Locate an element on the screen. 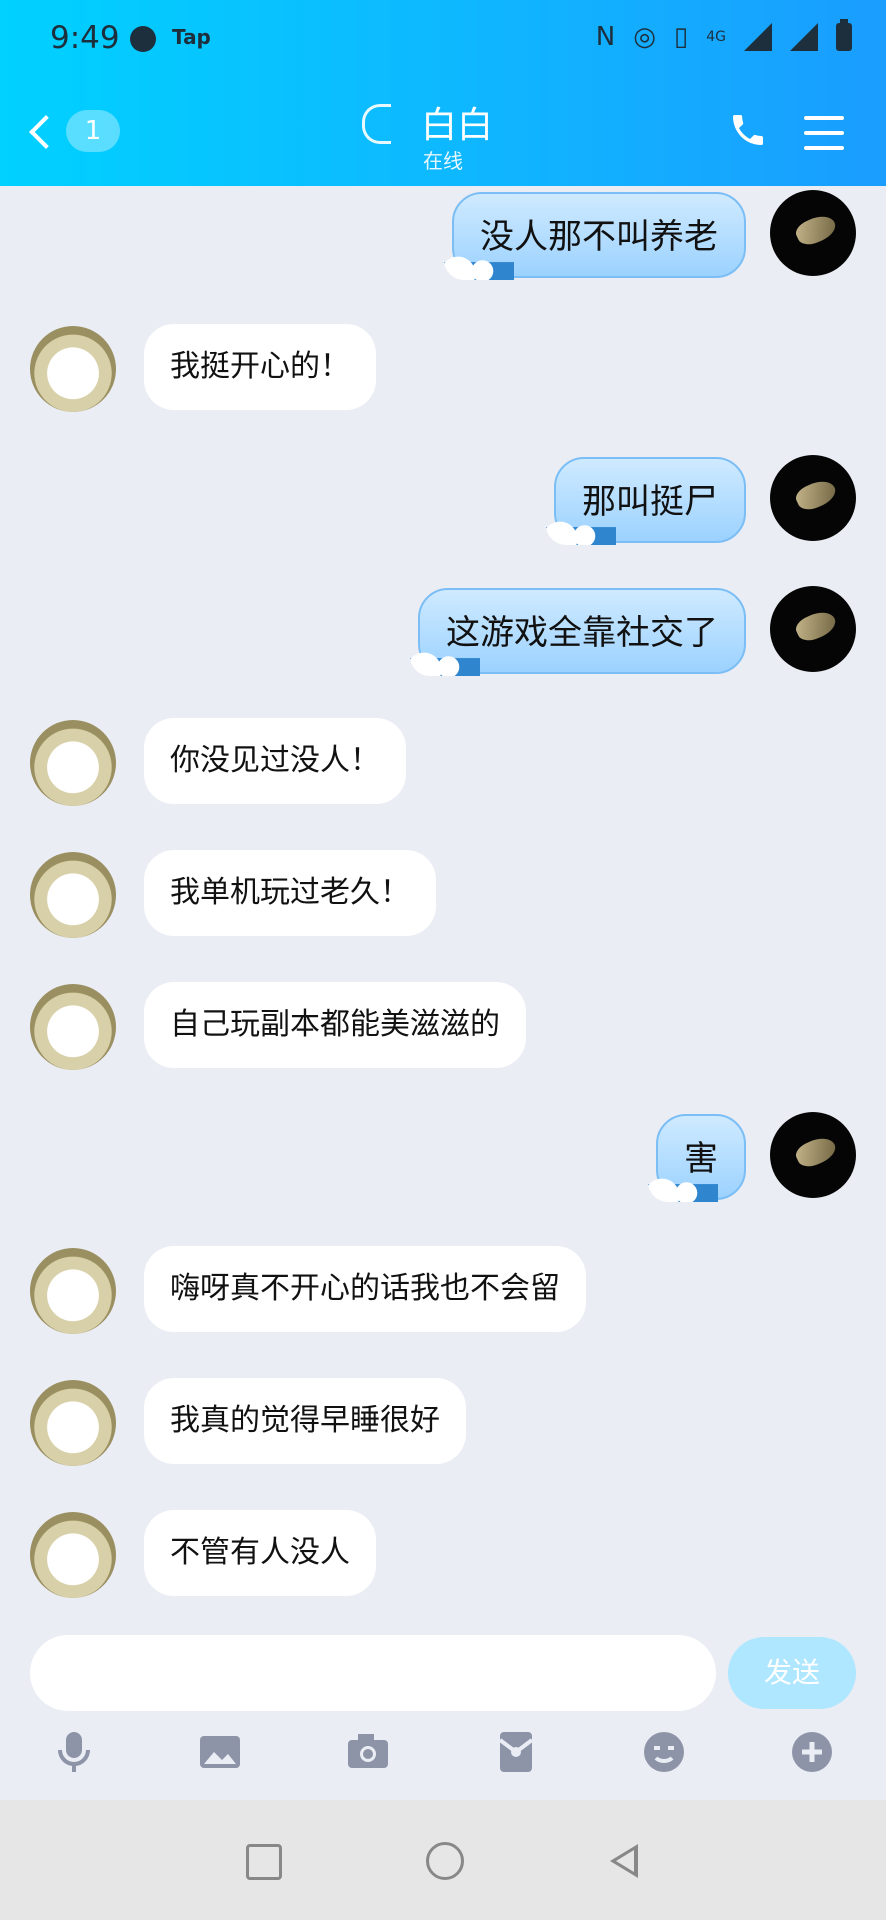 The height and width of the screenshot is (1920, 886). message-row: 我单机玩过老久！ is located at coordinates (443, 893).